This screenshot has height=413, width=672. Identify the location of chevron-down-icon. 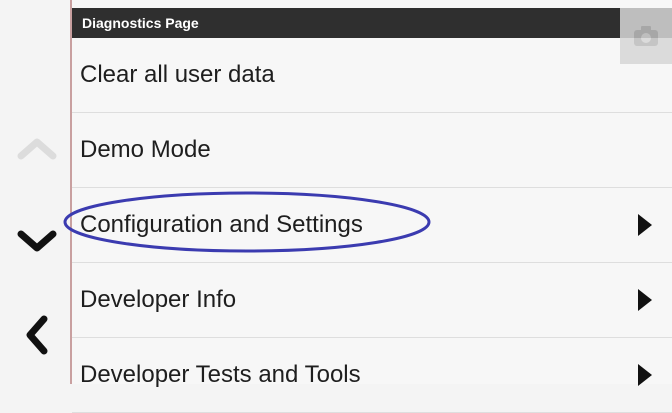
(37, 241).